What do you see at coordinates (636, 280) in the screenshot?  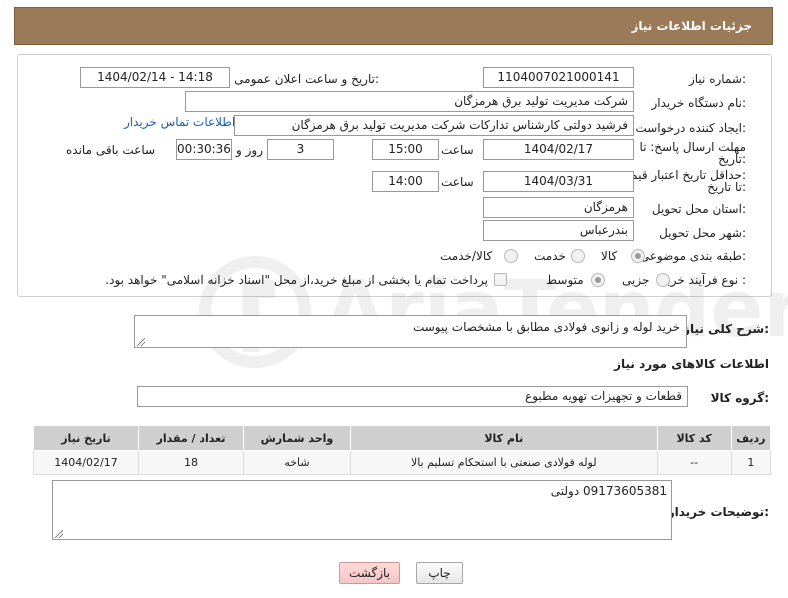 I see `process-option-minor: جزیی` at bounding box center [636, 280].